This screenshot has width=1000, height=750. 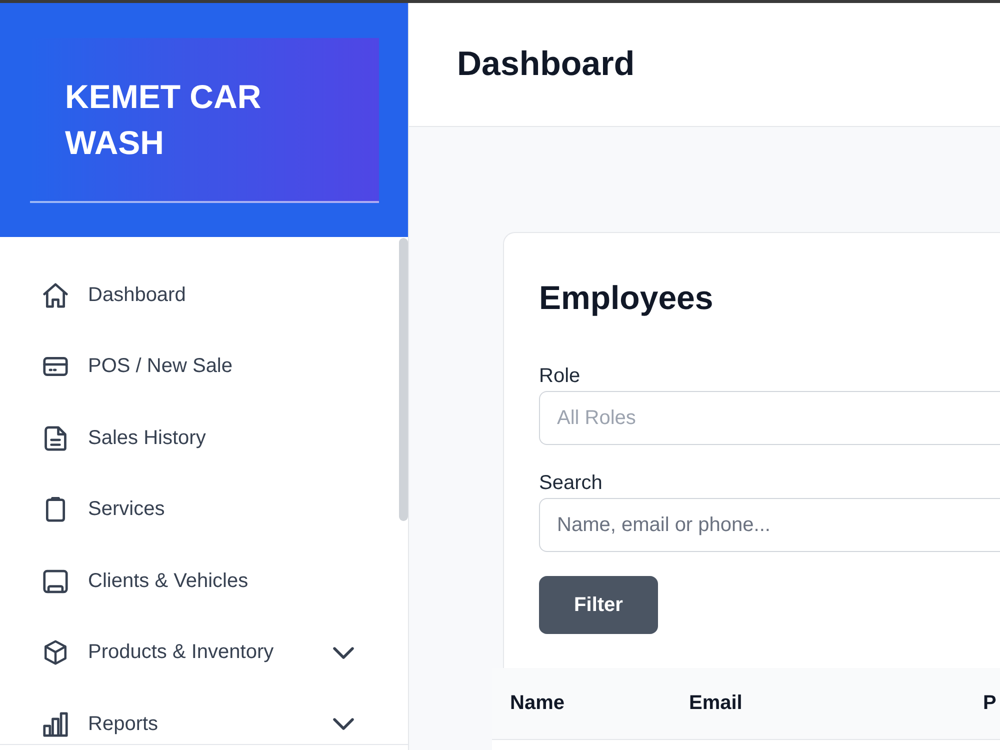 I want to click on nav-item: Reports, so click(x=198, y=724).